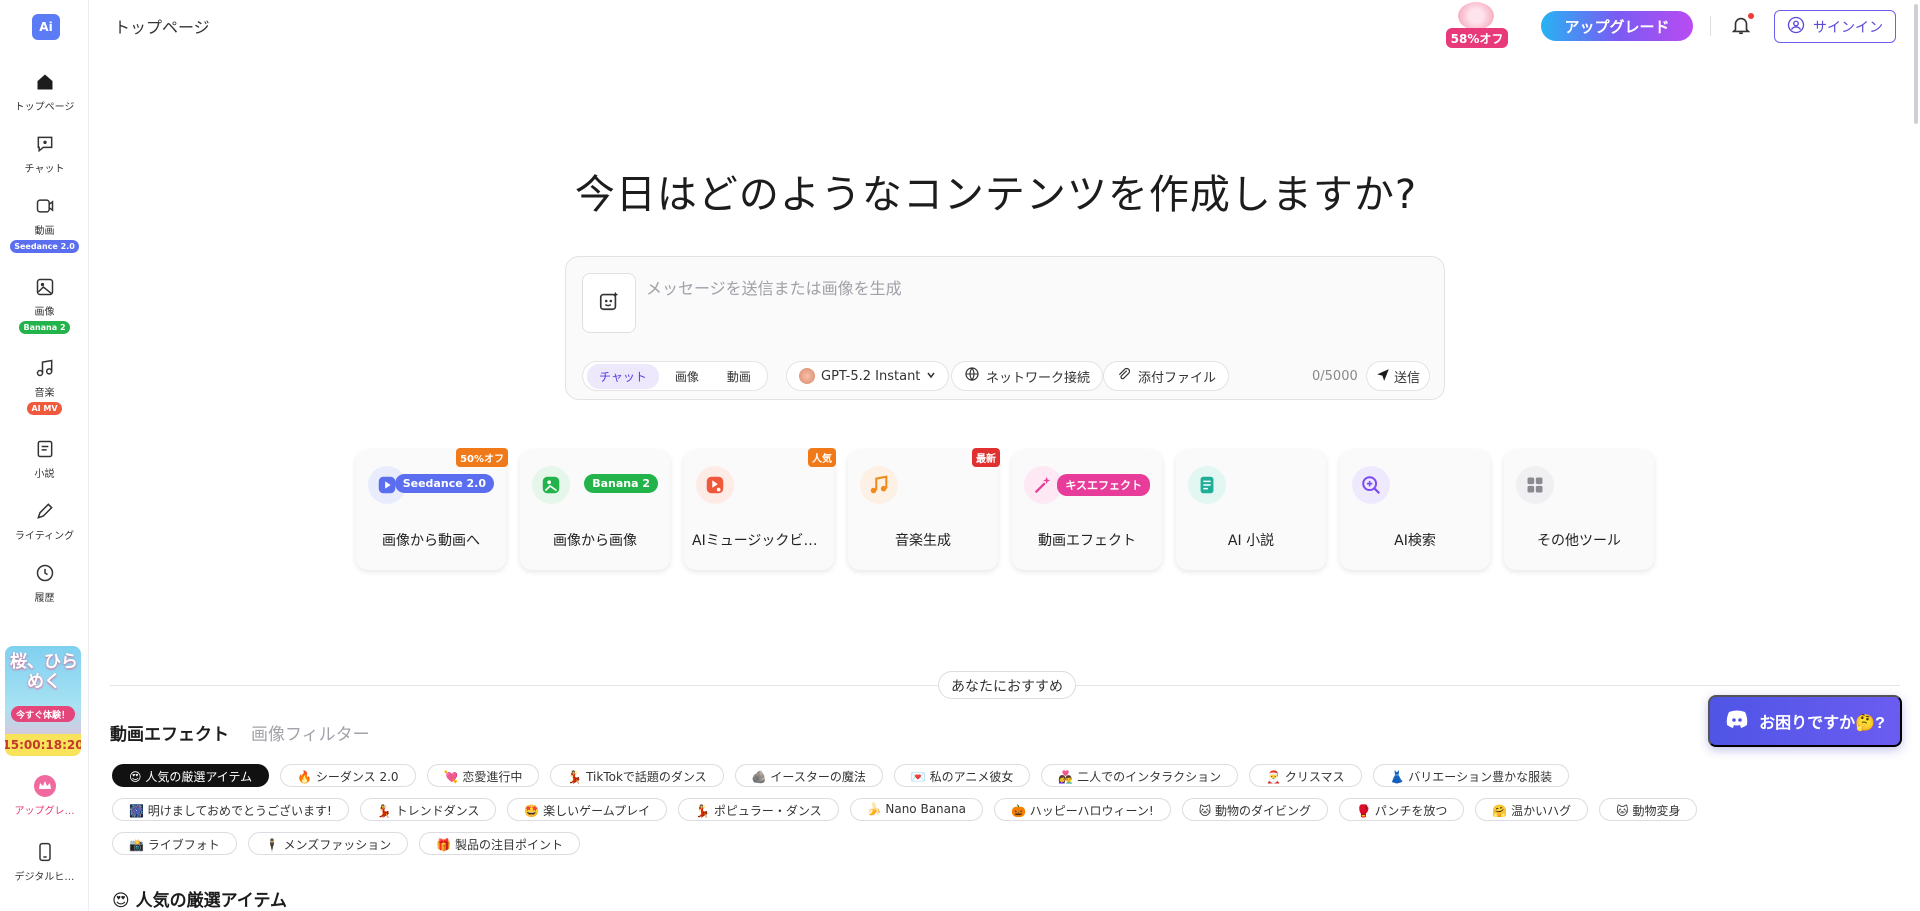 This screenshot has height=911, width=1920. Describe the element at coordinates (1140, 775) in the screenshot. I see `category-chip: 👩‍❤️‍👨 二人でのインタラクション` at that location.